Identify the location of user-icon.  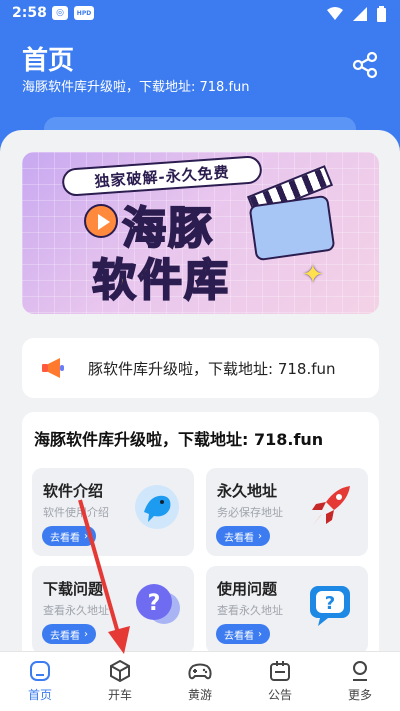
(360, 671).